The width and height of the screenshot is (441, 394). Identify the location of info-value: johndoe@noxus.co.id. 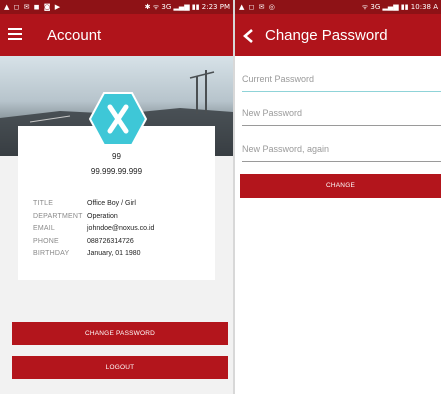
(121, 228).